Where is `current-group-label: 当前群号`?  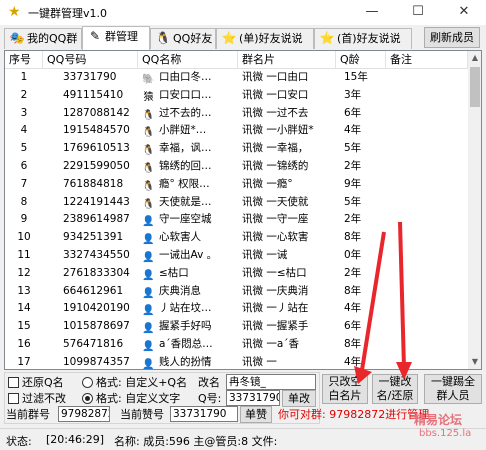 current-group-label: 当前群号 is located at coordinates (28, 414).